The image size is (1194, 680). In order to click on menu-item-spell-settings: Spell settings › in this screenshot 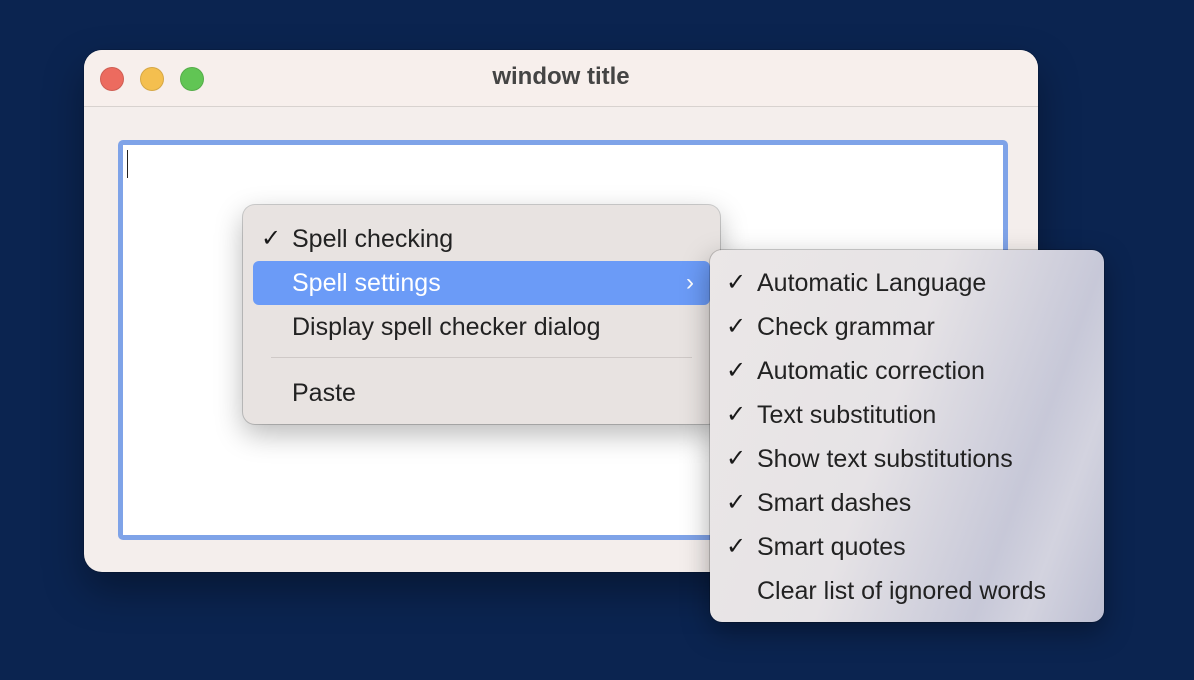, I will do `click(481, 283)`.